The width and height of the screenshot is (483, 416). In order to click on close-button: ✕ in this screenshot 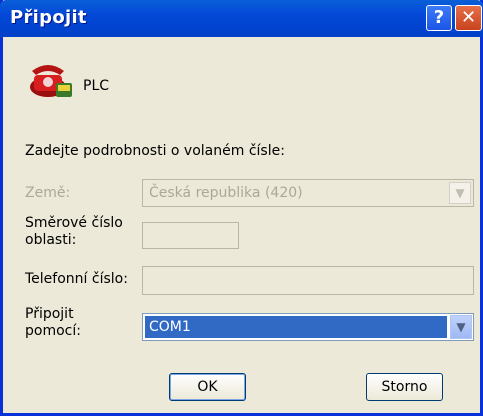, I will do `click(468, 18)`.